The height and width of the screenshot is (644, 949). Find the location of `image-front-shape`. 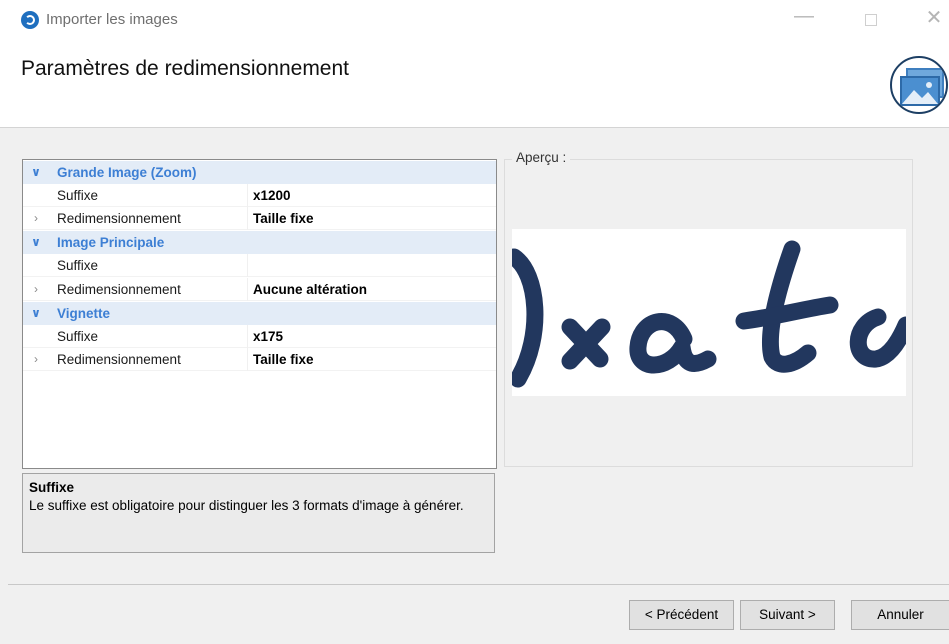

image-front-shape is located at coordinates (920, 91).